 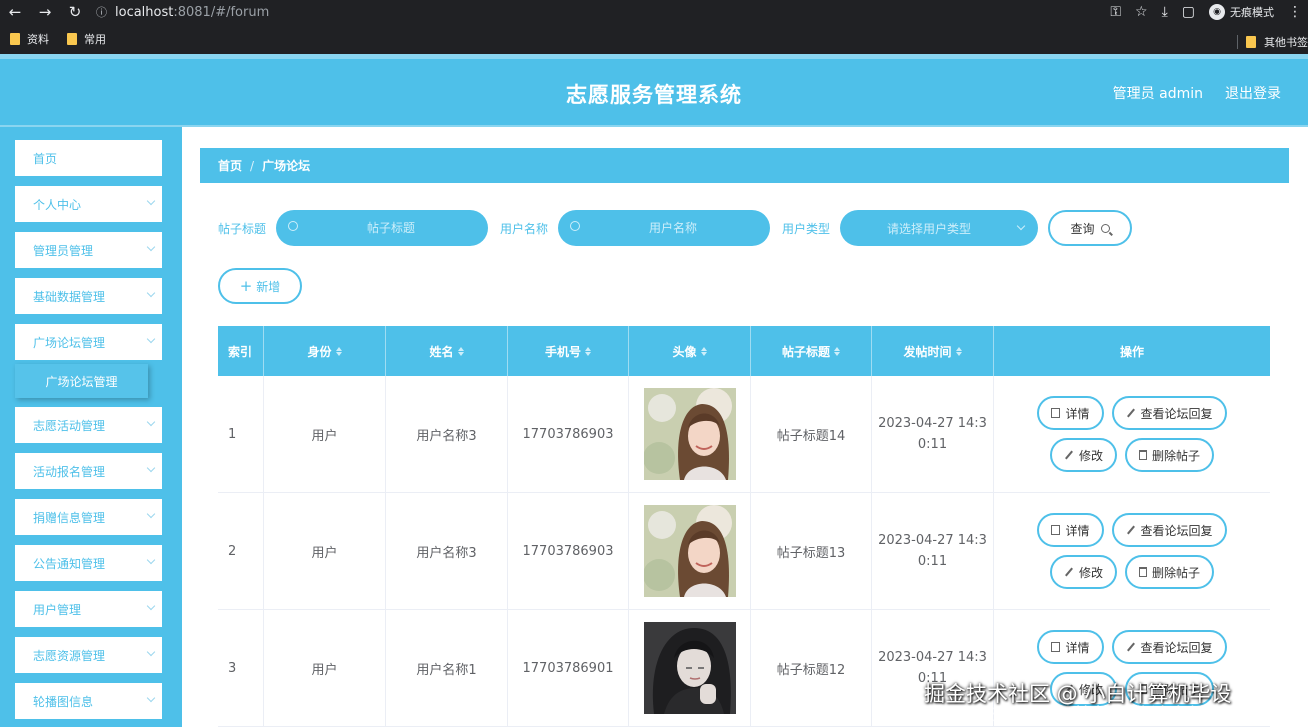 I want to click on sidebar-subitem-label: 广场论坛管理, so click(x=81, y=381).